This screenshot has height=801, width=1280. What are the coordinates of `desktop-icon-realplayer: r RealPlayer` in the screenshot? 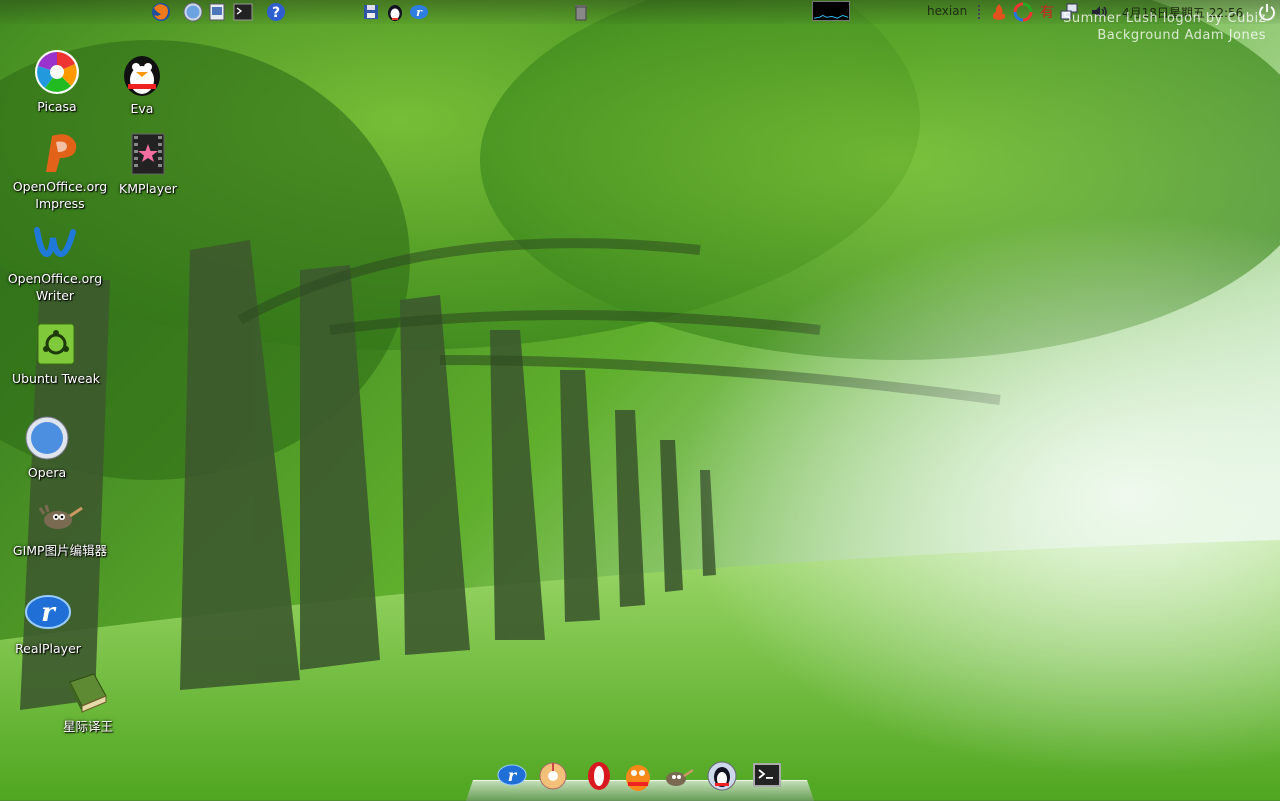 It's located at (51, 623).